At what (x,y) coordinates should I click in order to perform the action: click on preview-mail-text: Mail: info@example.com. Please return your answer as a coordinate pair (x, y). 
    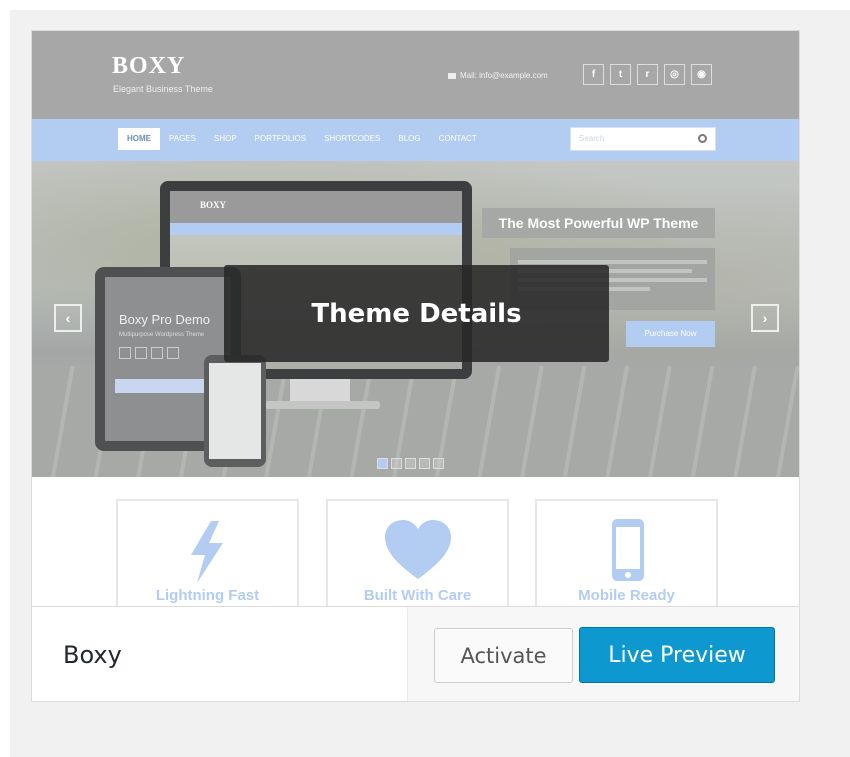
    Looking at the image, I should click on (504, 75).